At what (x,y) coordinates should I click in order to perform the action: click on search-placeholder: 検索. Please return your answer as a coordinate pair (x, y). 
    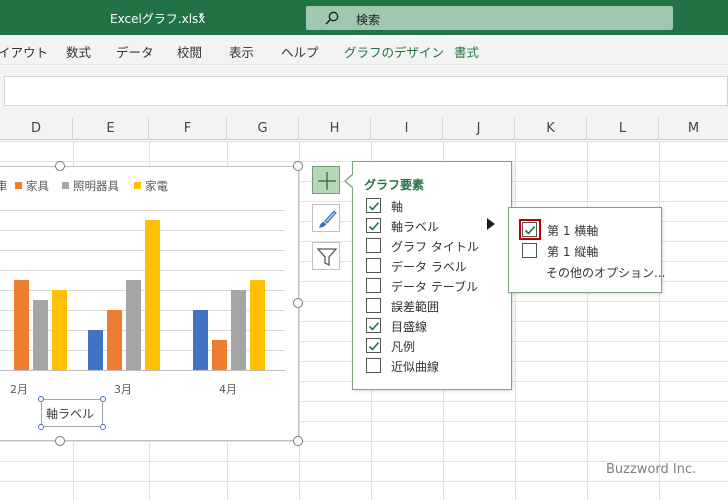
    Looking at the image, I should click on (368, 20).